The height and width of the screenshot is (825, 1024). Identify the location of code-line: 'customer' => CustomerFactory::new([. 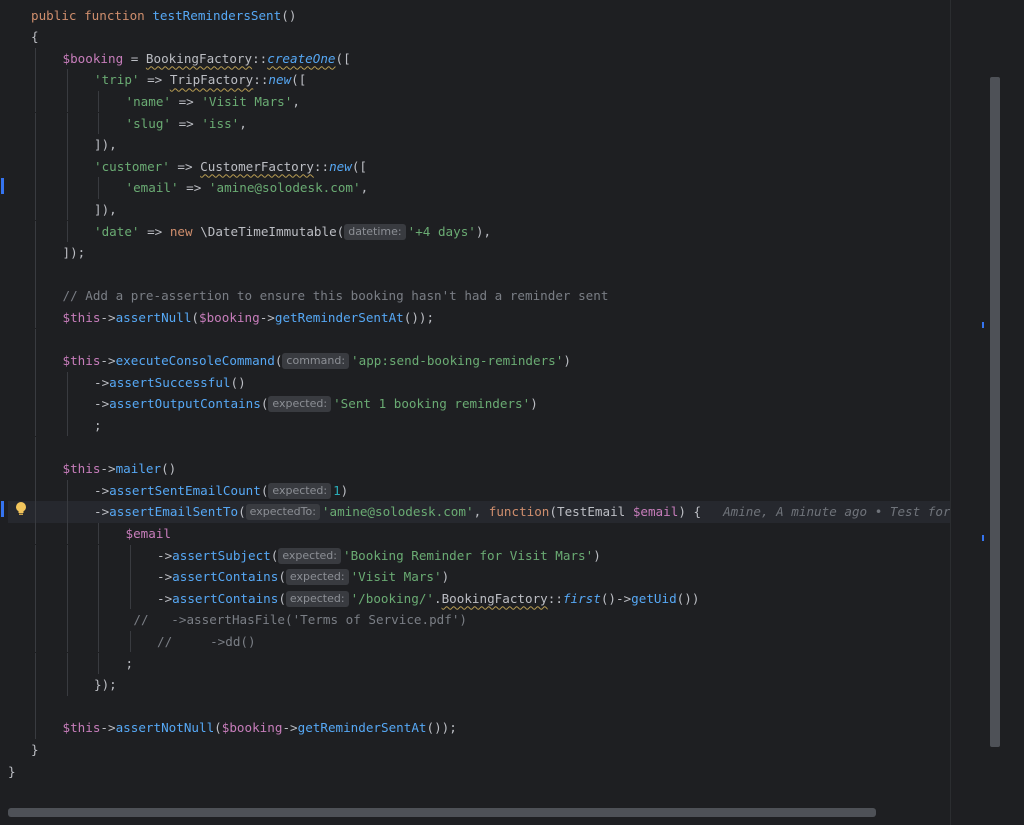
(479, 166).